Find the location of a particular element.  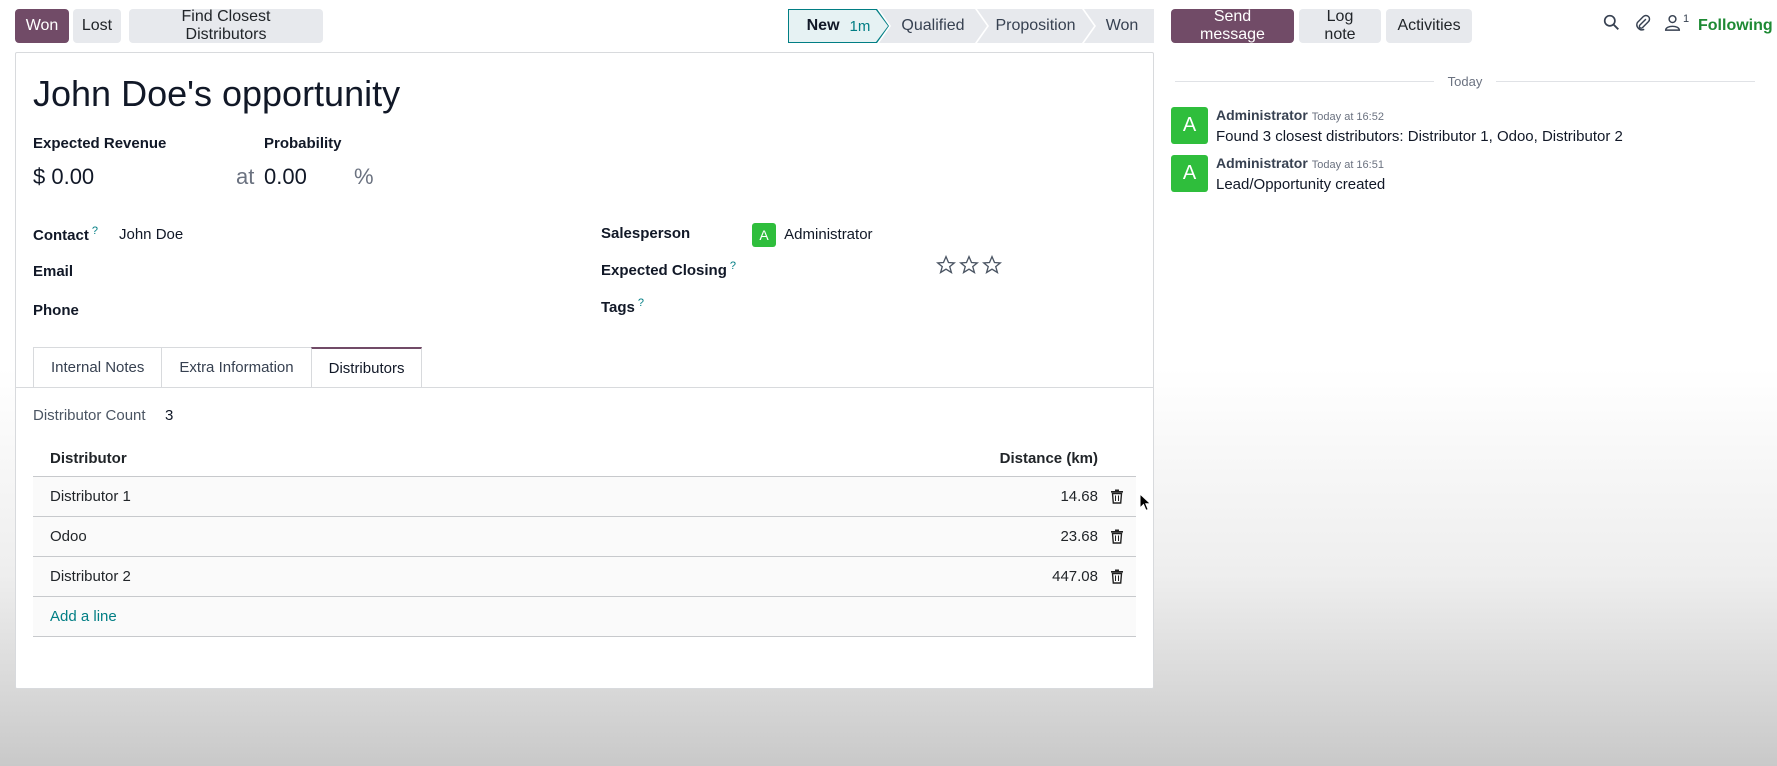

column-distance: Distance (km) is located at coordinates (998, 458).